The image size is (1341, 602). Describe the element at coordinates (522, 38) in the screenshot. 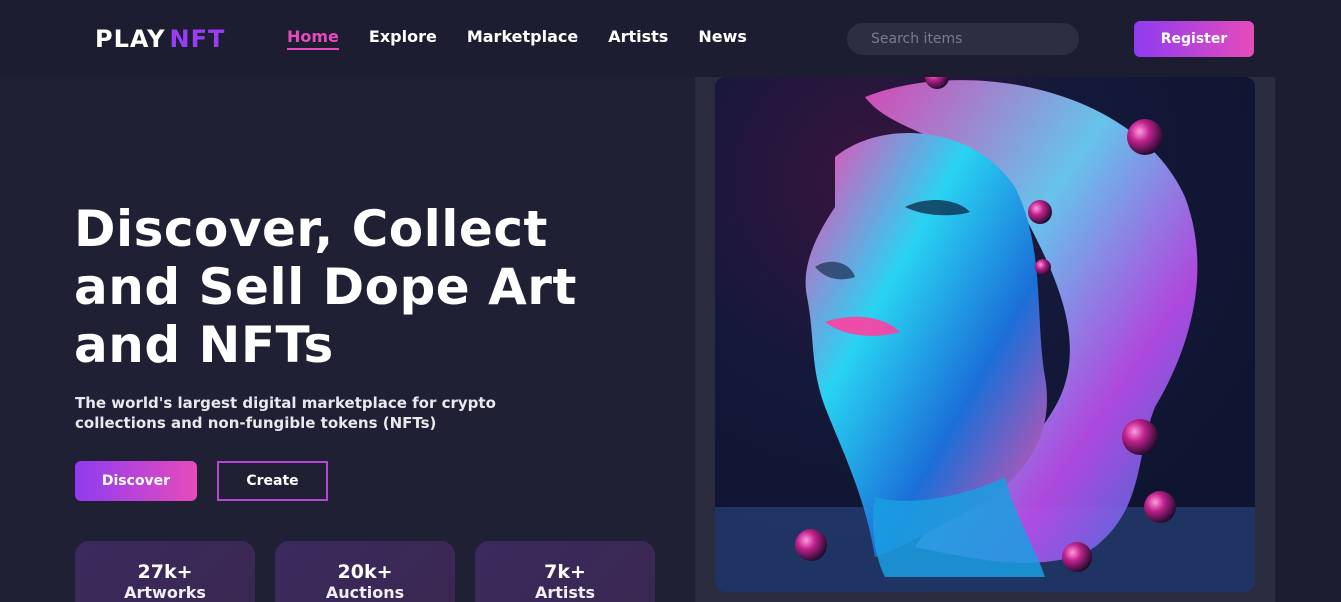

I see `nav-link-marketplace: Marketplace` at that location.